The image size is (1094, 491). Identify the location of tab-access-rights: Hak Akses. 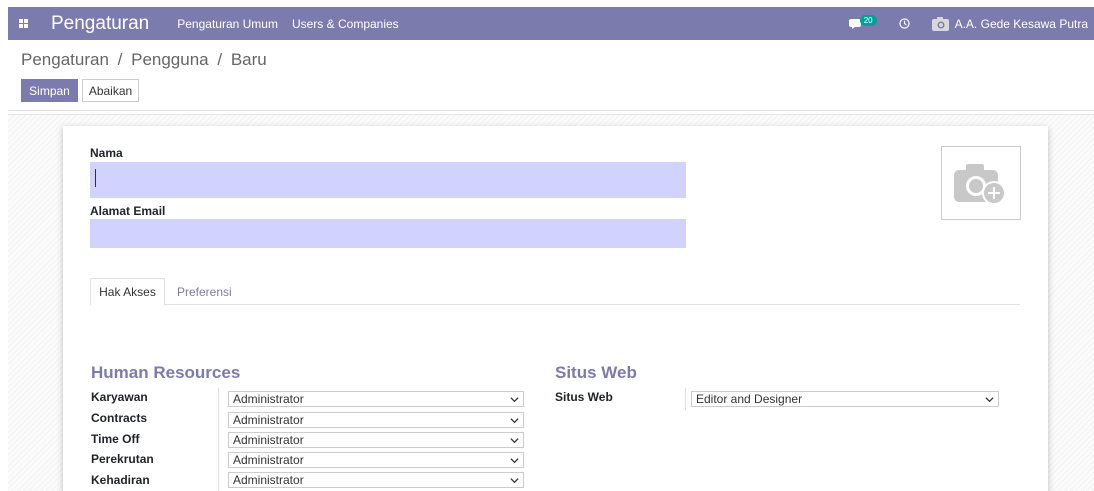
(127, 292).